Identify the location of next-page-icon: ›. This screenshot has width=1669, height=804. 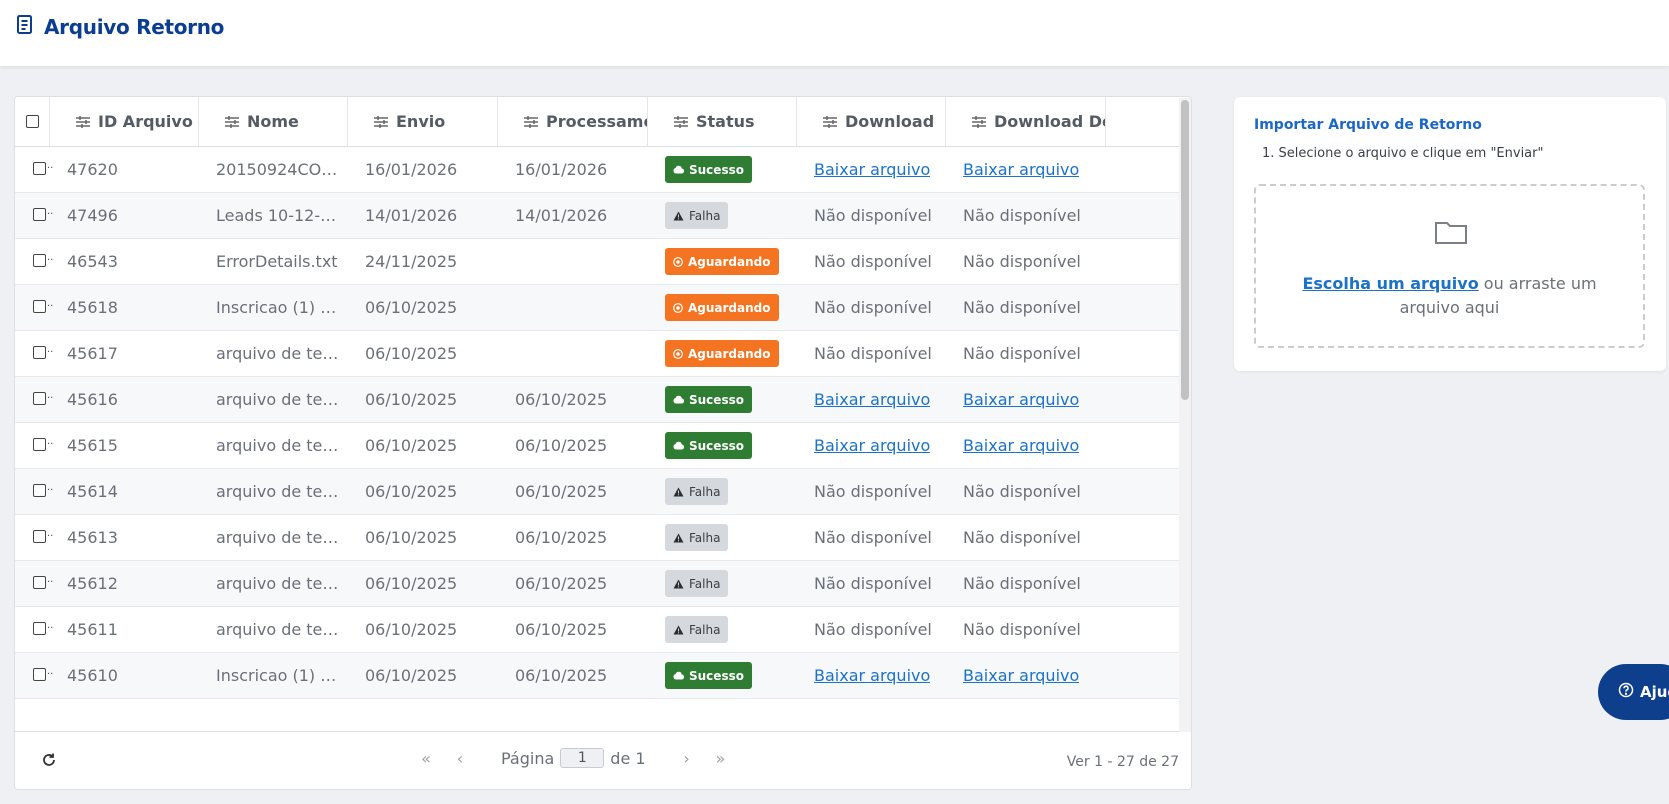
(687, 758).